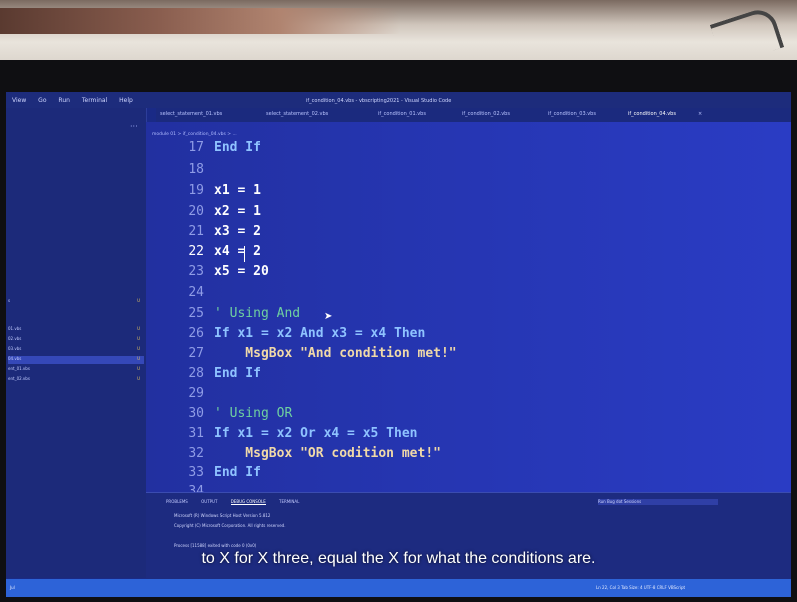  I want to click on code-text: x4 = 2, so click(237, 251).